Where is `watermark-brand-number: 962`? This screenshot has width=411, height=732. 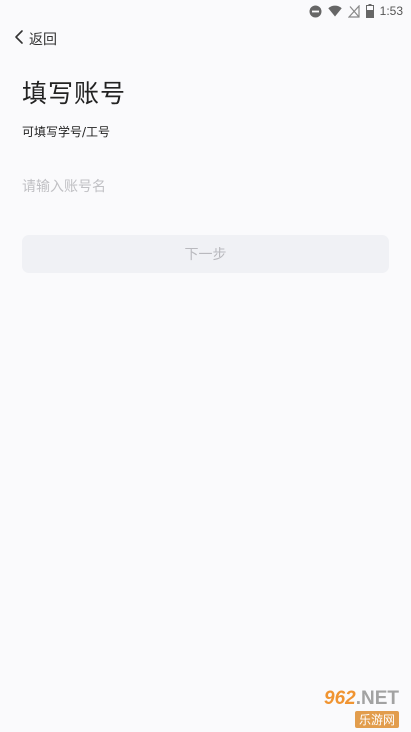 watermark-brand-number: 962 is located at coordinates (340, 698).